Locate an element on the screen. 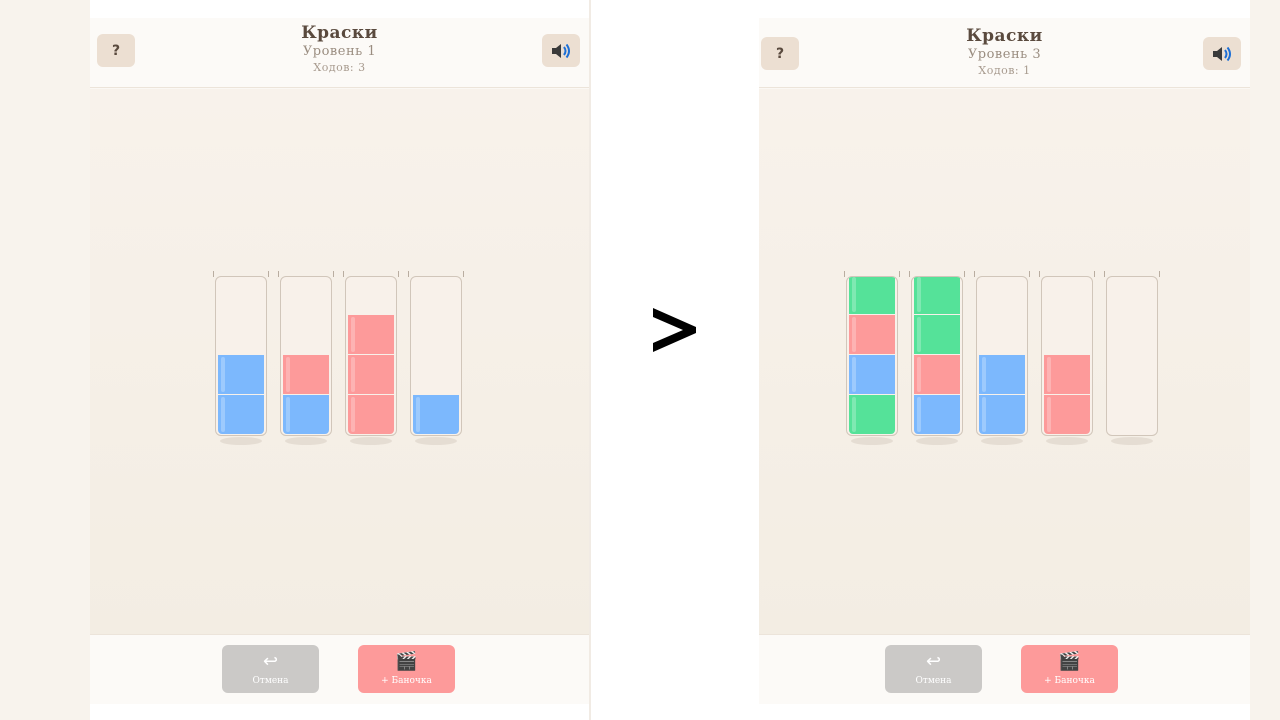  greater-than-arrow-icon is located at coordinates (674, 330).